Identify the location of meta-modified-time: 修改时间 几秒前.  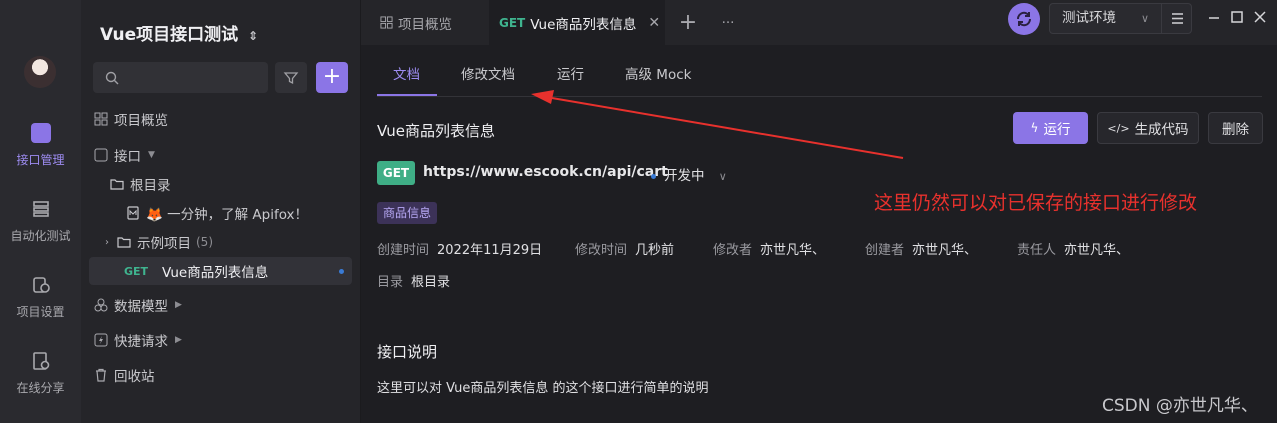
(624, 248).